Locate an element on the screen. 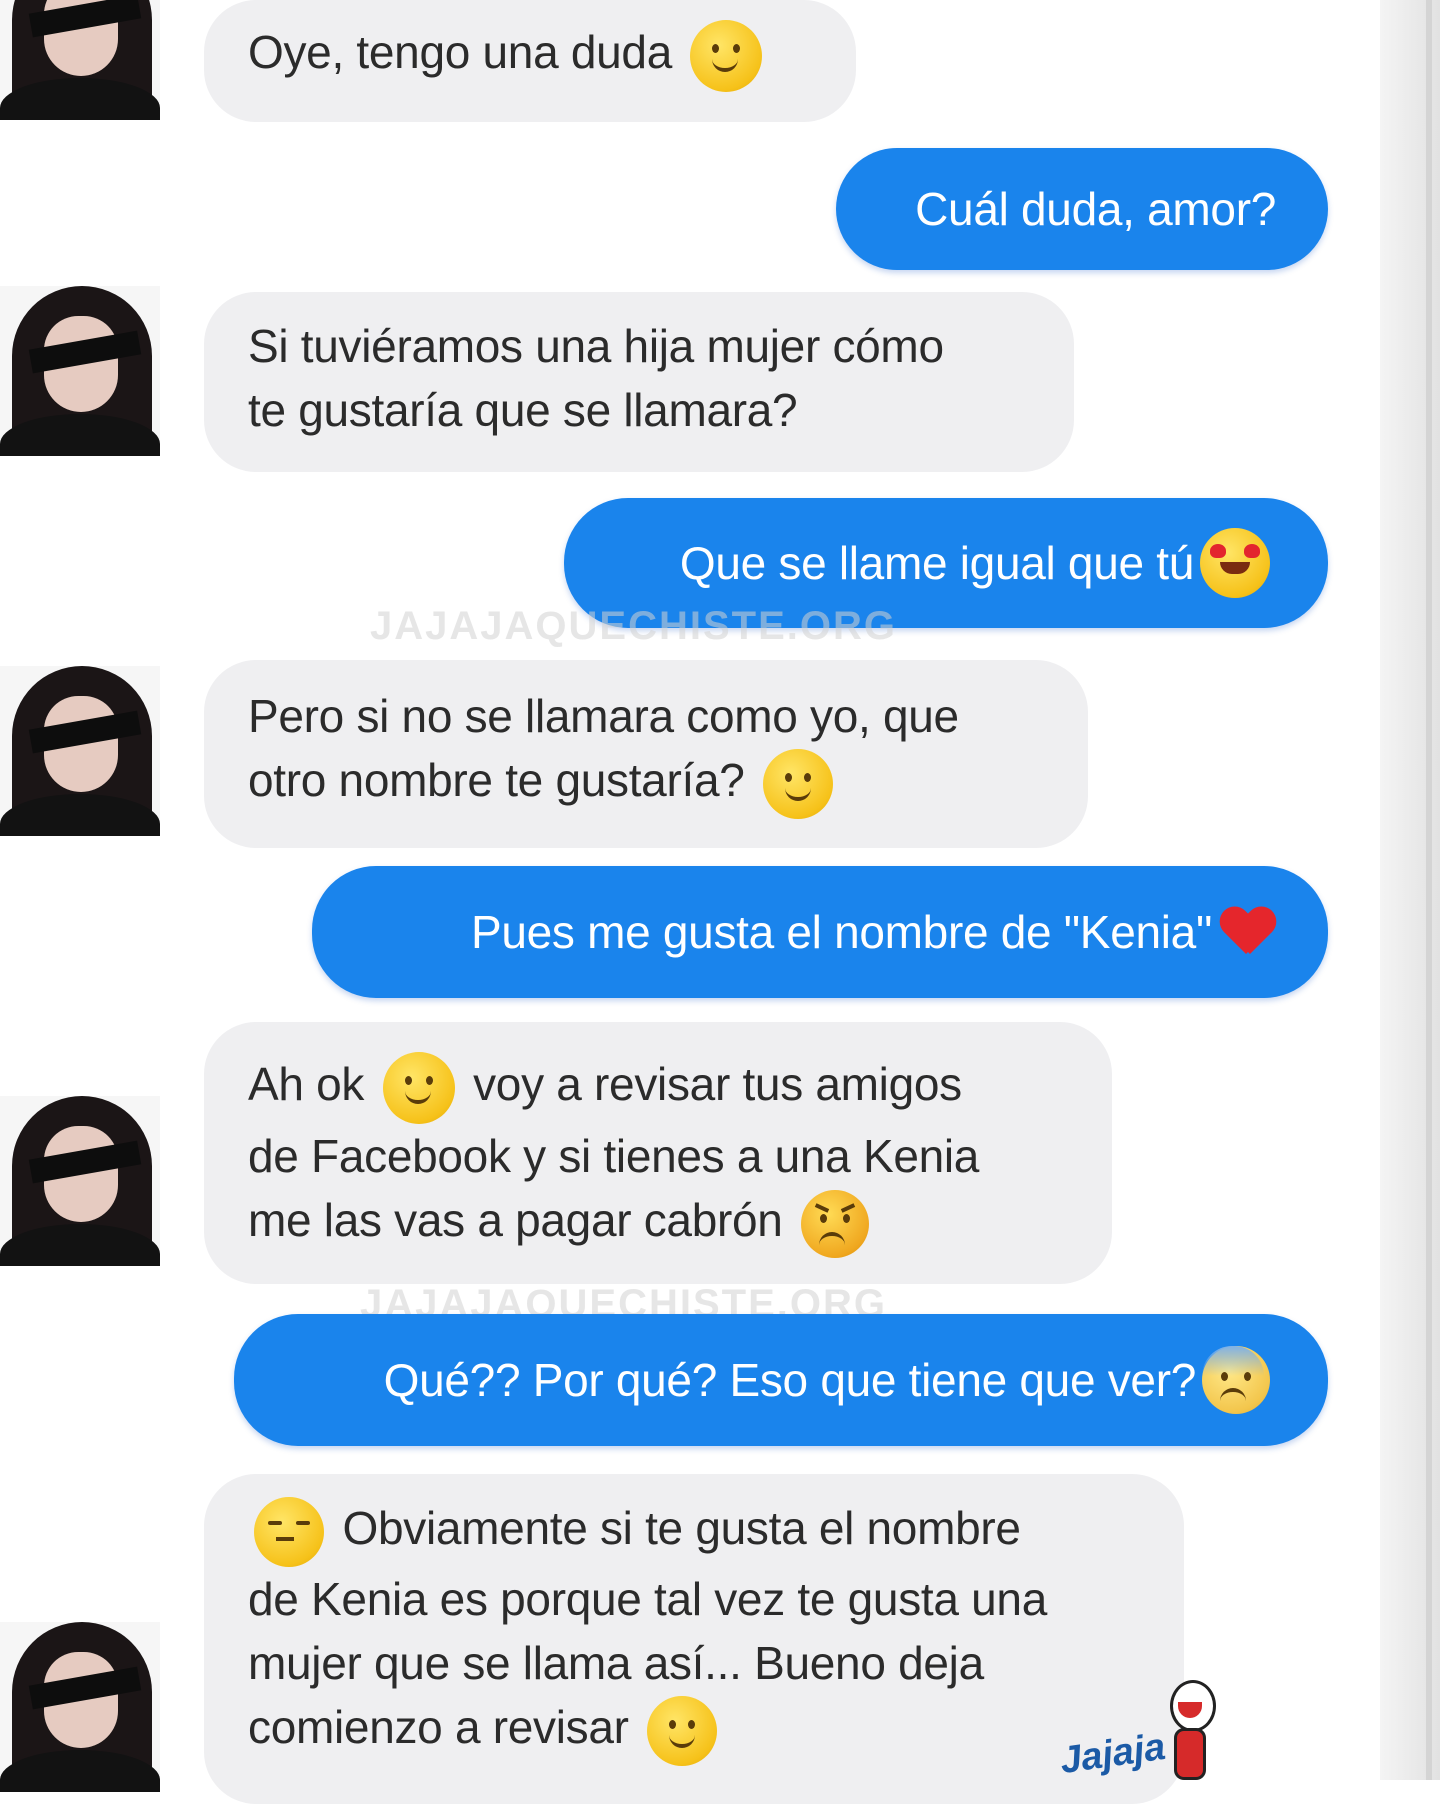 The height and width of the screenshot is (1804, 1440). message-bubble: Qué?? Por qué? Eso que tiene que ver? is located at coordinates (781, 1380).